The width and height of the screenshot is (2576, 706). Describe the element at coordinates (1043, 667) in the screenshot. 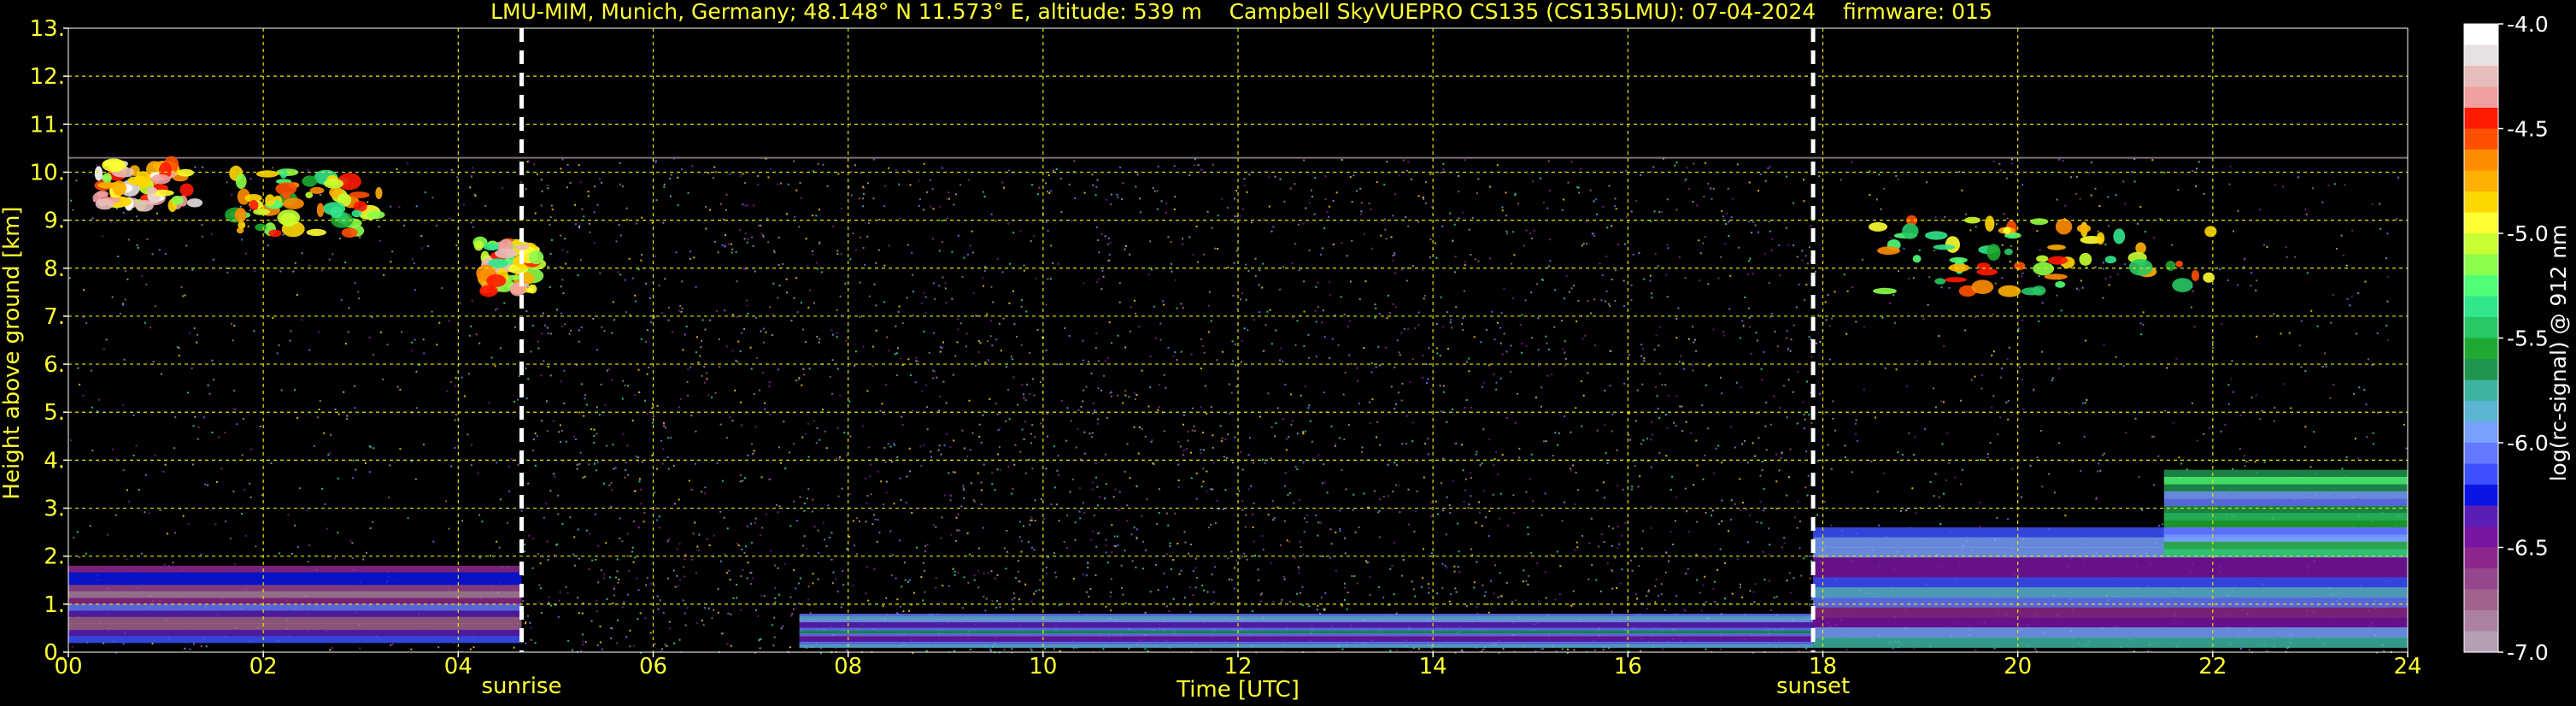

I see `x-tick-label: 10` at that location.